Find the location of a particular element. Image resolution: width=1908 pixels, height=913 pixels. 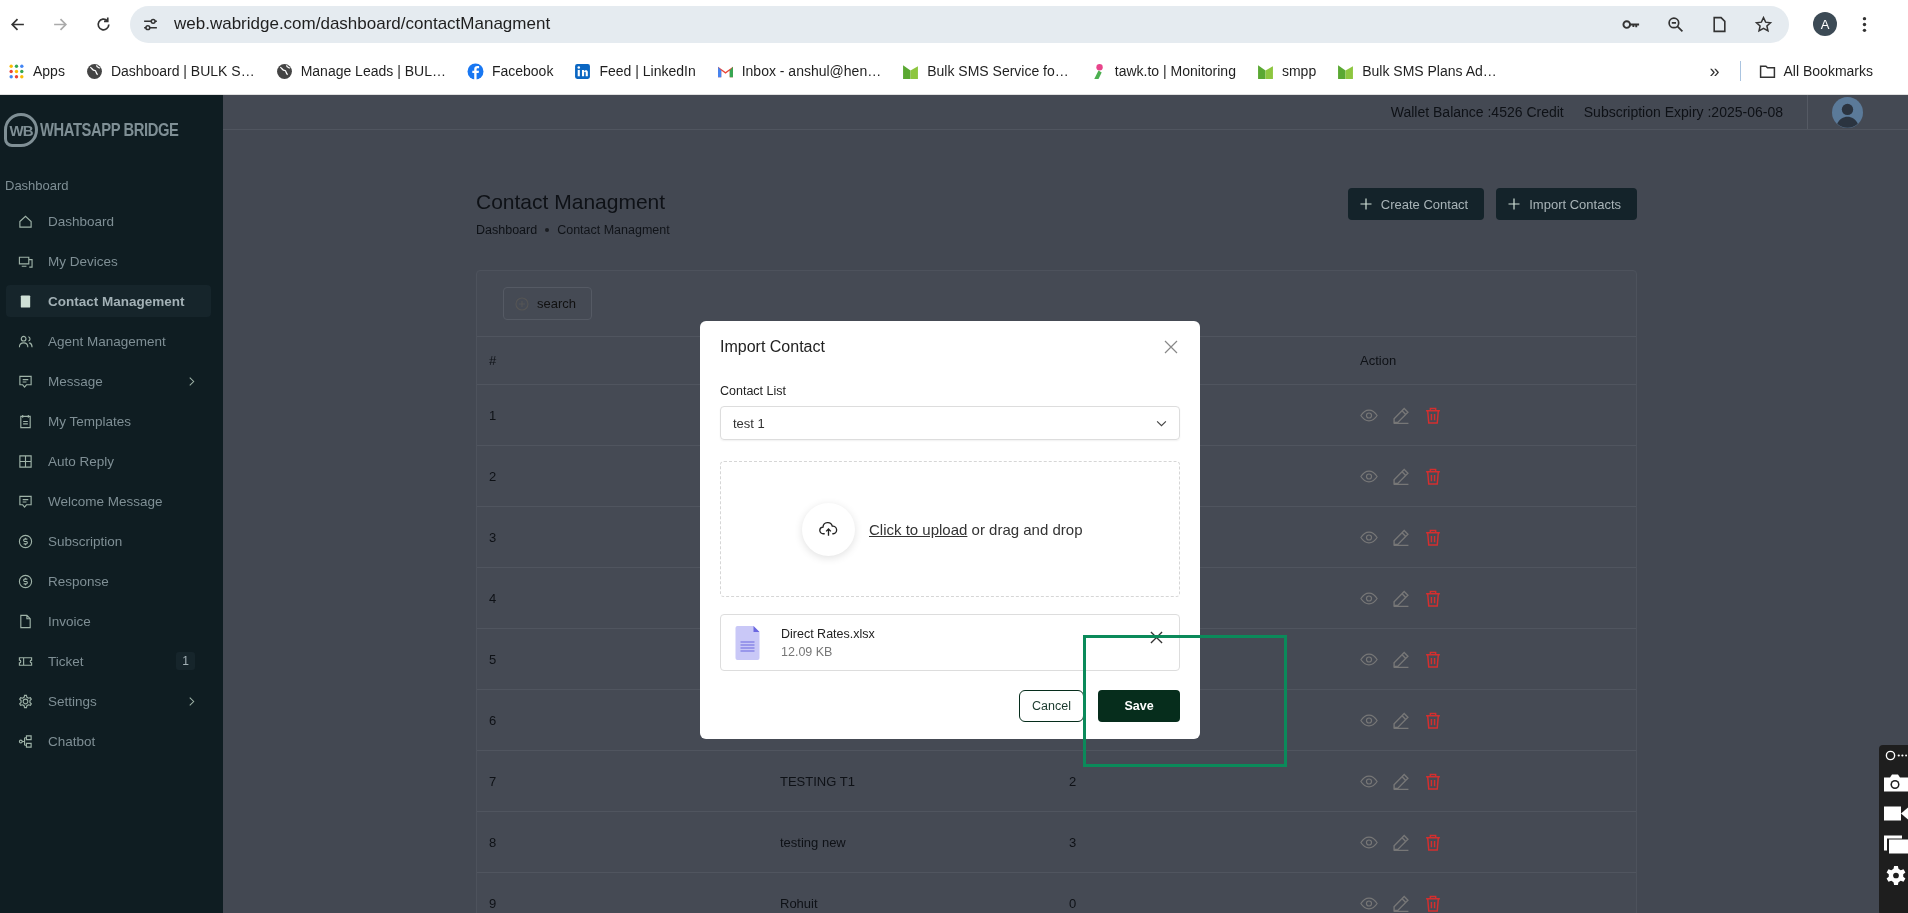

bookmark: smpp is located at coordinates (1286, 71).